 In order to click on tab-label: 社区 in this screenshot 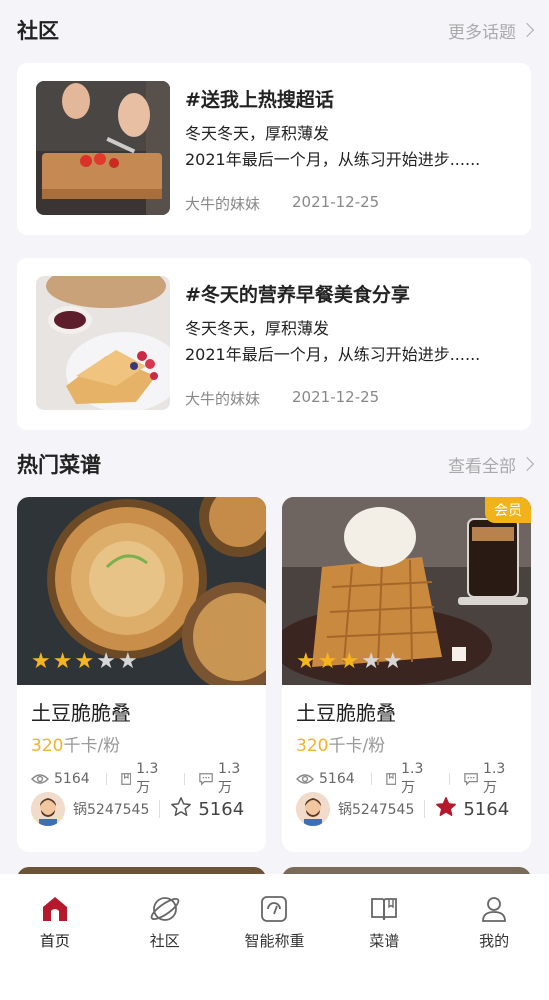, I will do `click(164, 941)`.